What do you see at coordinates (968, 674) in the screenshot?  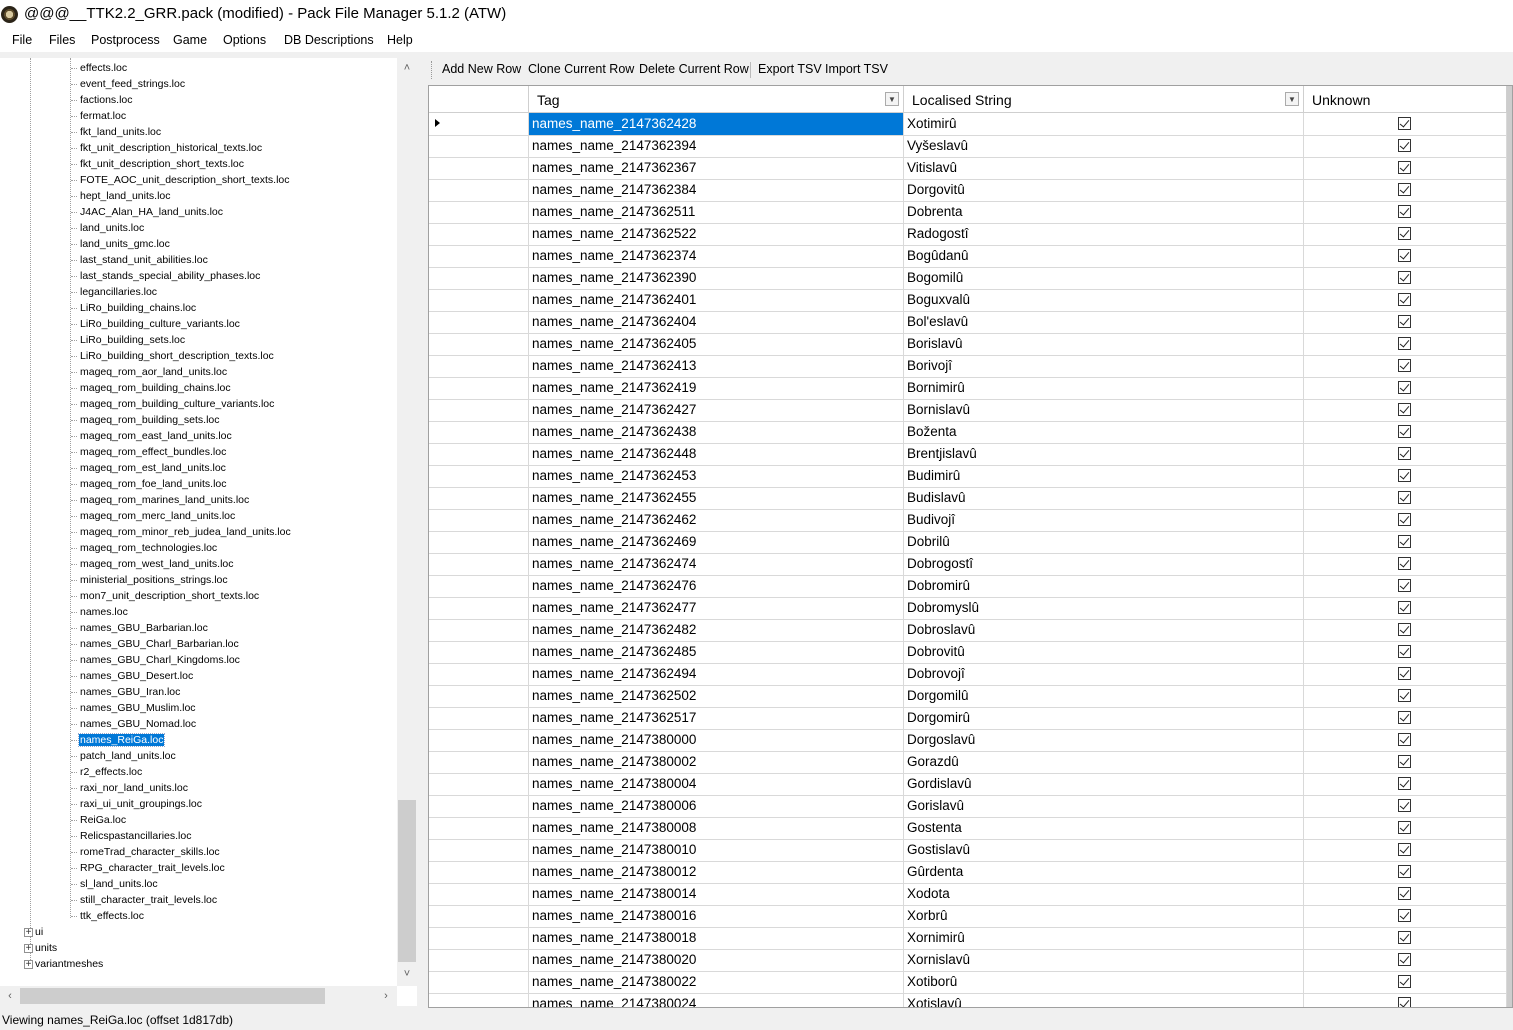 I see `table-row: names_name_2147362494 Dobrovojî` at bounding box center [968, 674].